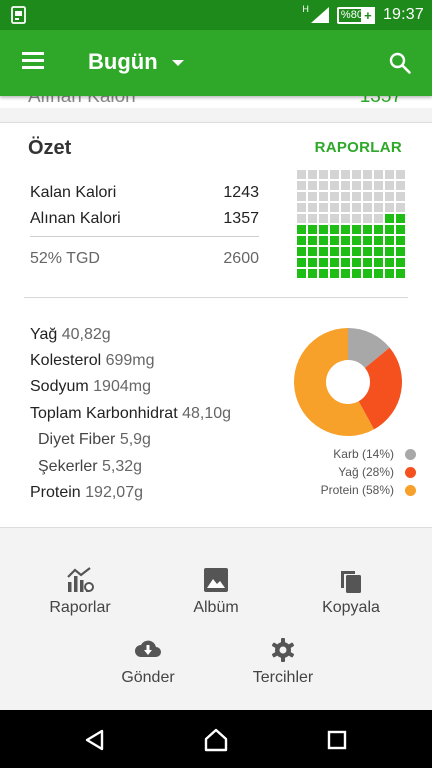  Describe the element at coordinates (283, 650) in the screenshot. I see `gear-icon` at that location.